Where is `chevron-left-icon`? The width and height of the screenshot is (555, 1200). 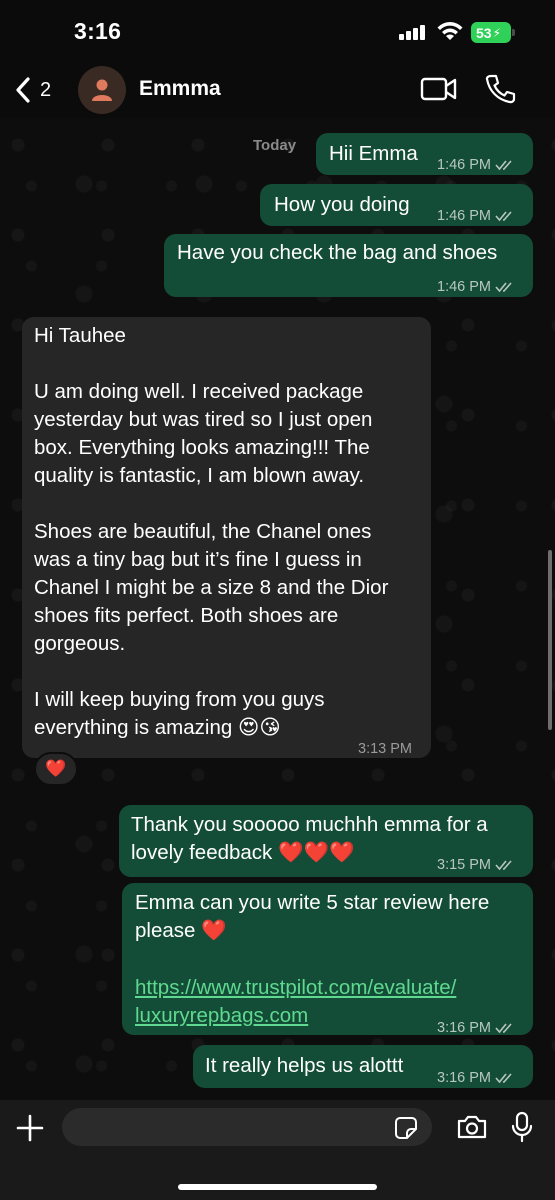 chevron-left-icon is located at coordinates (23, 90).